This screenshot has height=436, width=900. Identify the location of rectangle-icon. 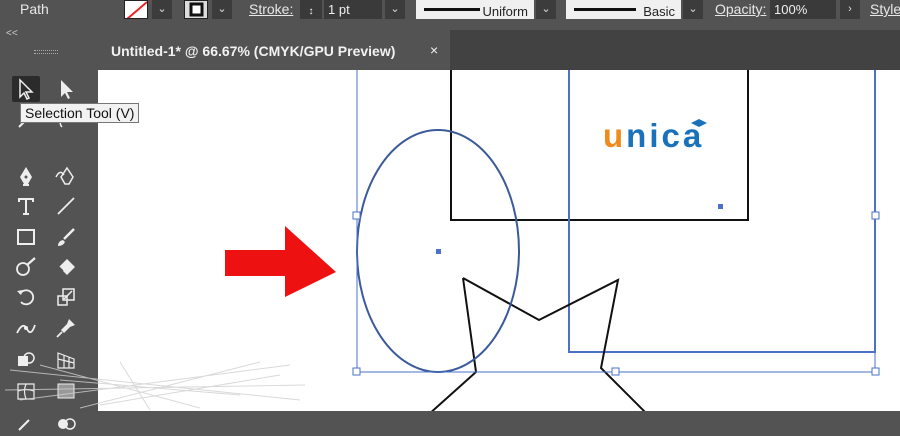
(26, 237).